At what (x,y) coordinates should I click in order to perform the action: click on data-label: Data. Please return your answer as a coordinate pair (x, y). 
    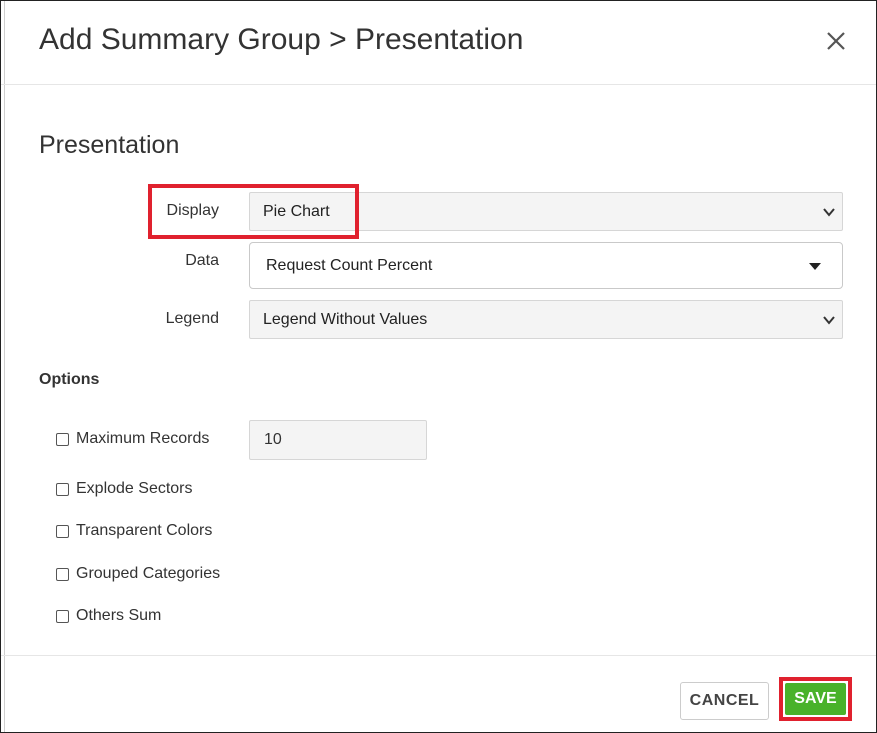
    Looking at the image, I should click on (202, 260).